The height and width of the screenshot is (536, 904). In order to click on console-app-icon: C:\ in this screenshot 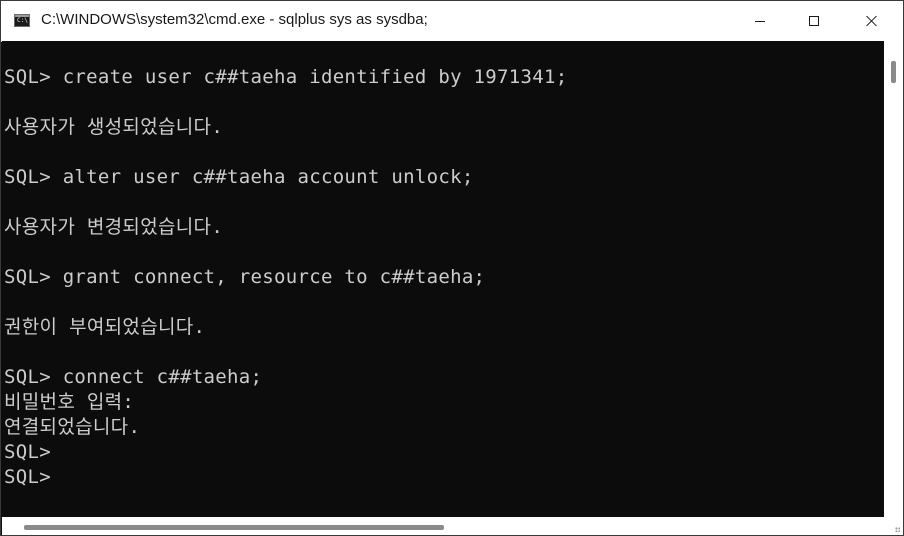, I will do `click(22, 20)`.